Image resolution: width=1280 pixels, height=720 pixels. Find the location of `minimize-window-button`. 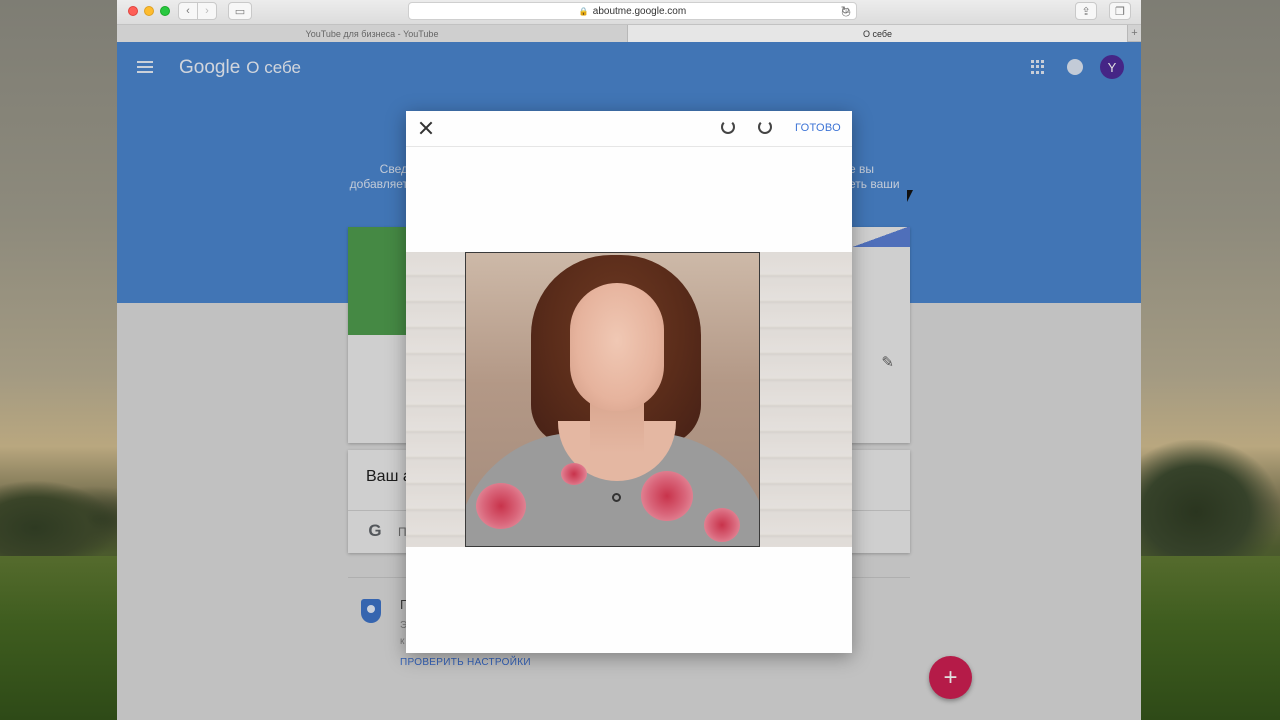

minimize-window-button is located at coordinates (149, 11).